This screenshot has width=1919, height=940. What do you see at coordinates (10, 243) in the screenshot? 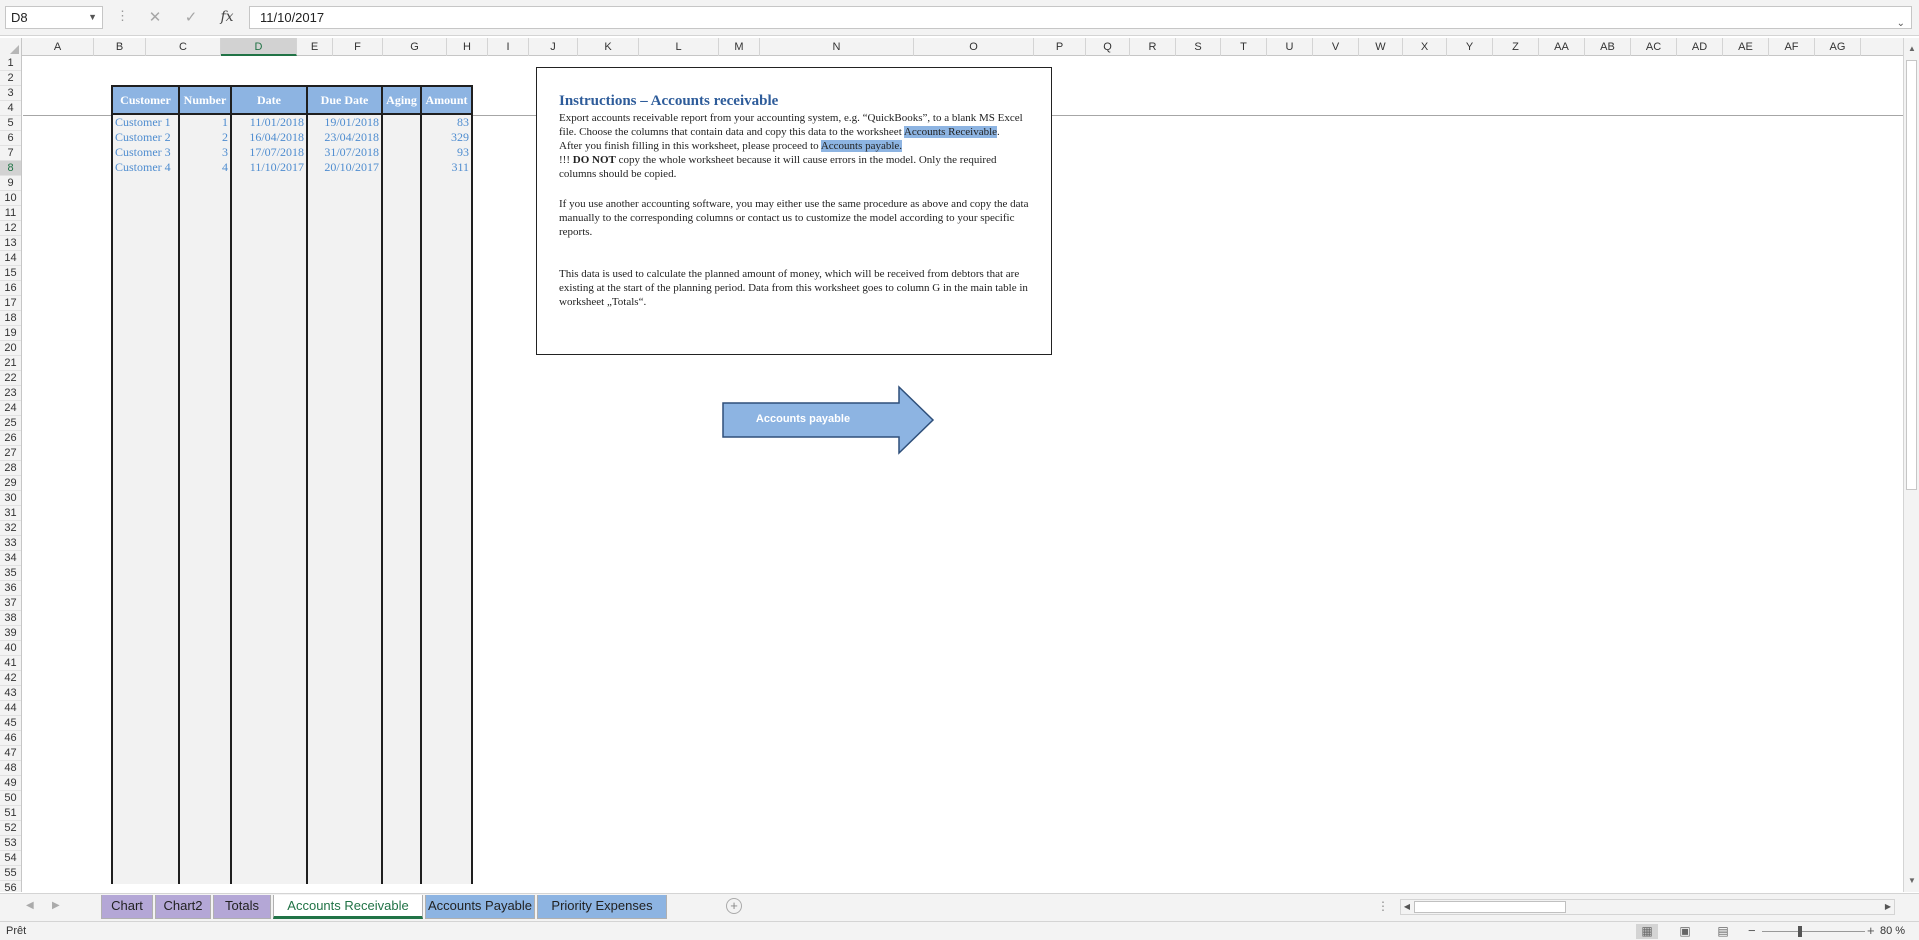
I see `row-header: 13` at bounding box center [10, 243].